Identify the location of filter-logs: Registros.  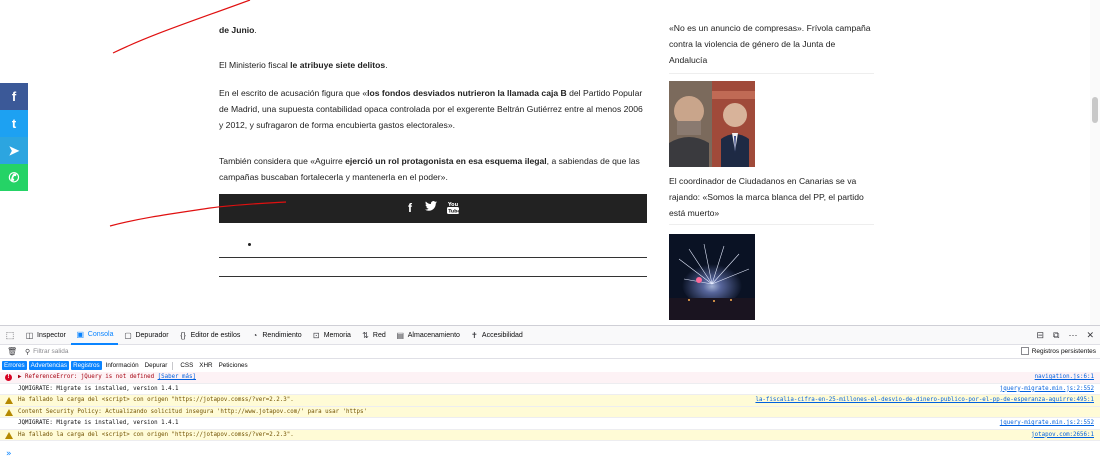
(86, 365).